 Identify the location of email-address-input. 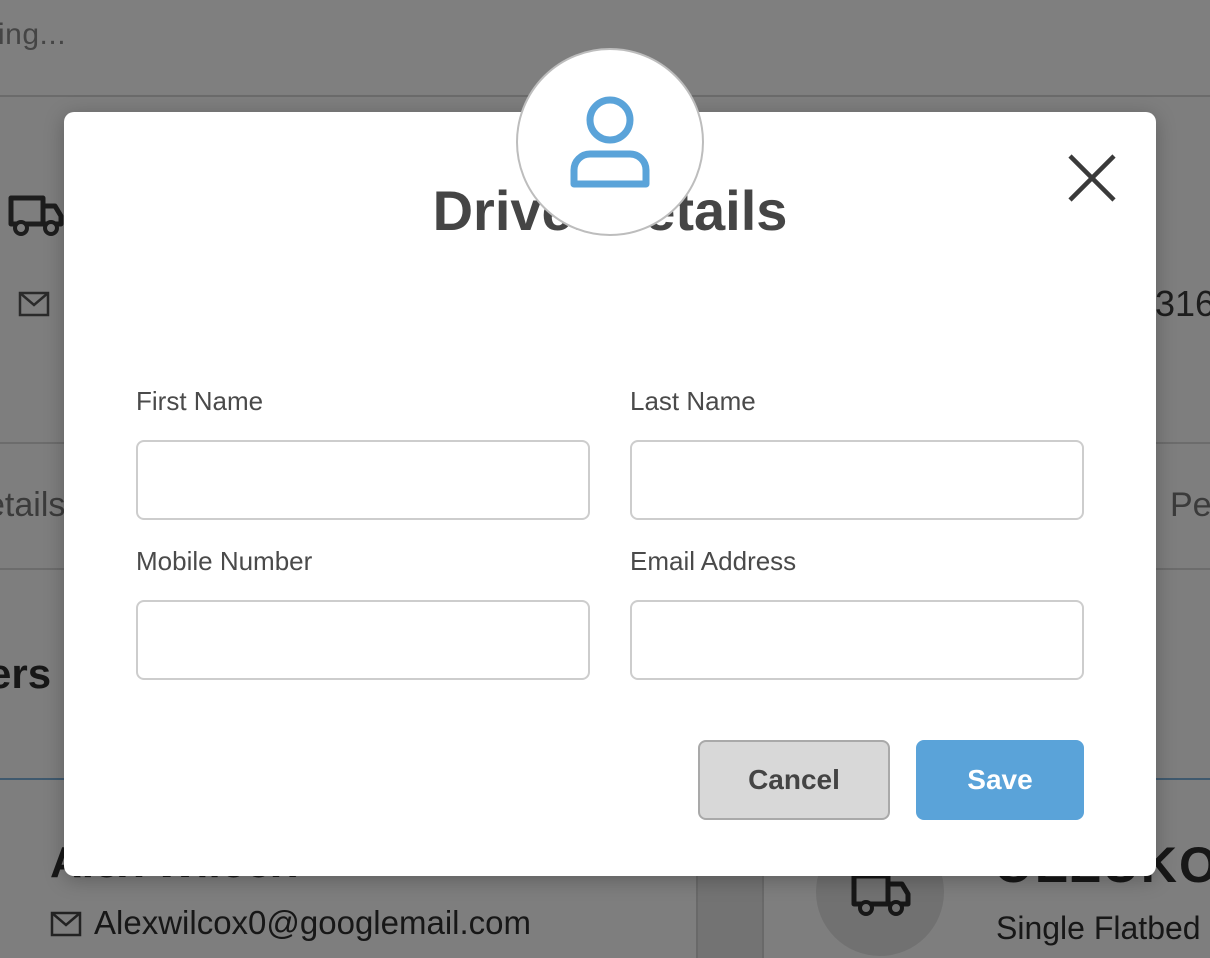
(857, 640).